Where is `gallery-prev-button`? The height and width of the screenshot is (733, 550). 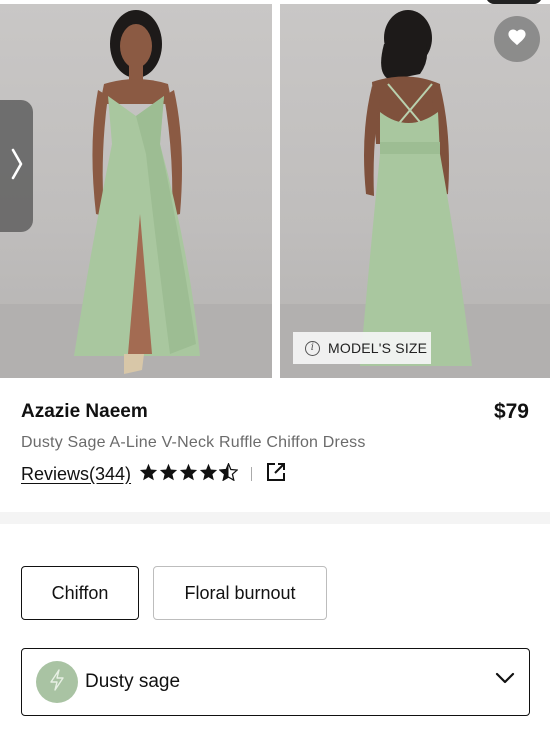
gallery-prev-button is located at coordinates (16, 166).